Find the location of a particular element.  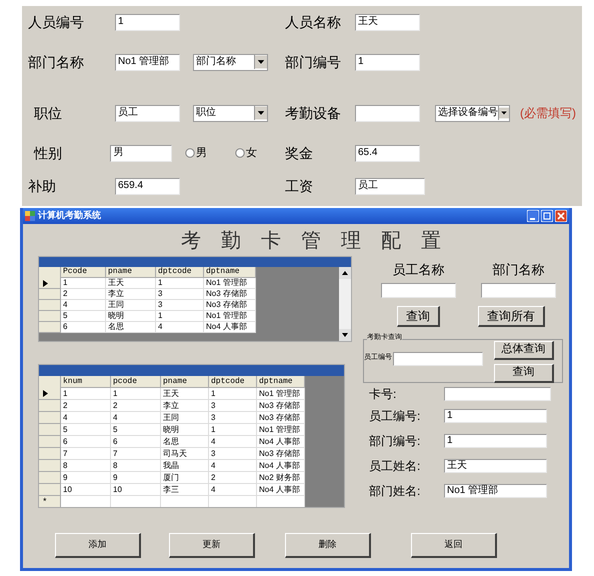

search-label: 部门名称 is located at coordinates (518, 270).